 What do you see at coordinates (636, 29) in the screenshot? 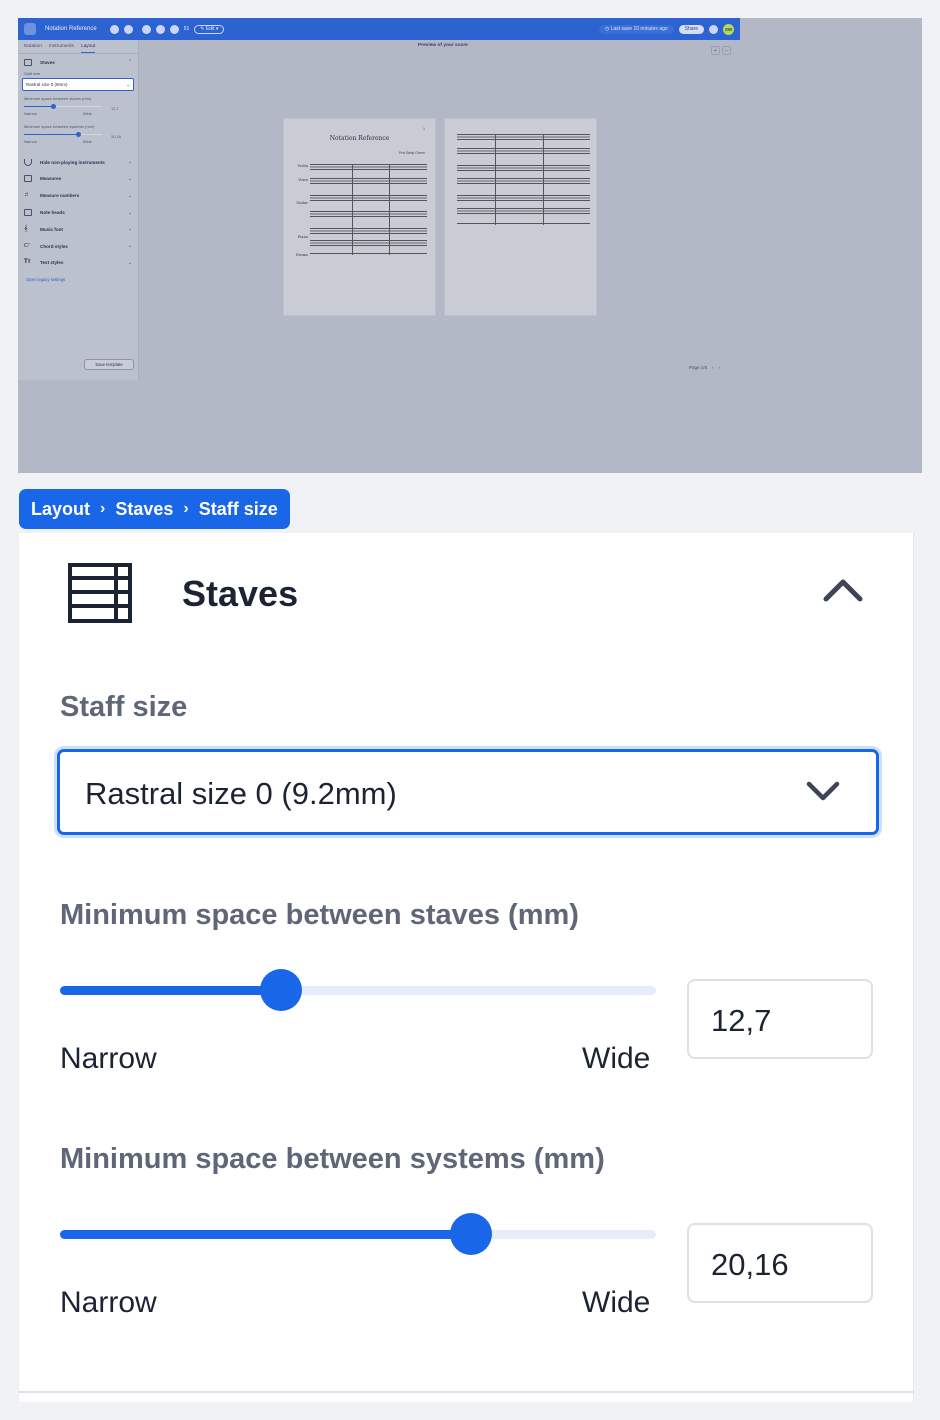
I see `last-save-status: ◷ Last save 10 minutes ago` at bounding box center [636, 29].